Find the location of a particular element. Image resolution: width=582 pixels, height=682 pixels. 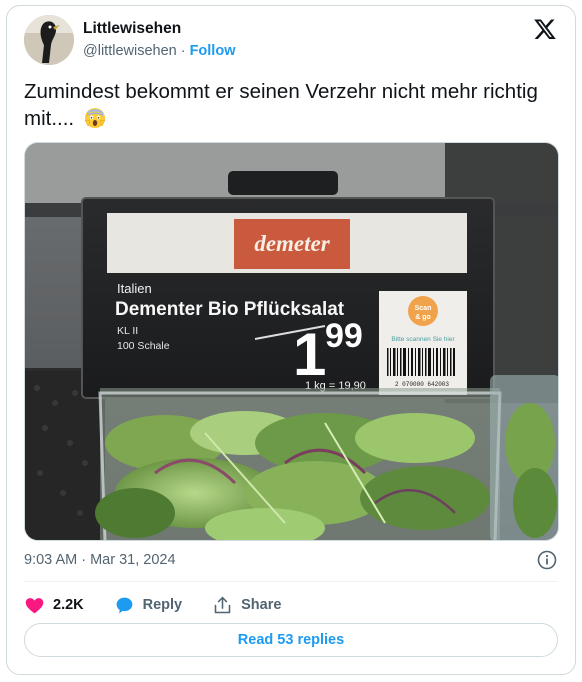

share-button: Share is located at coordinates (246, 605).